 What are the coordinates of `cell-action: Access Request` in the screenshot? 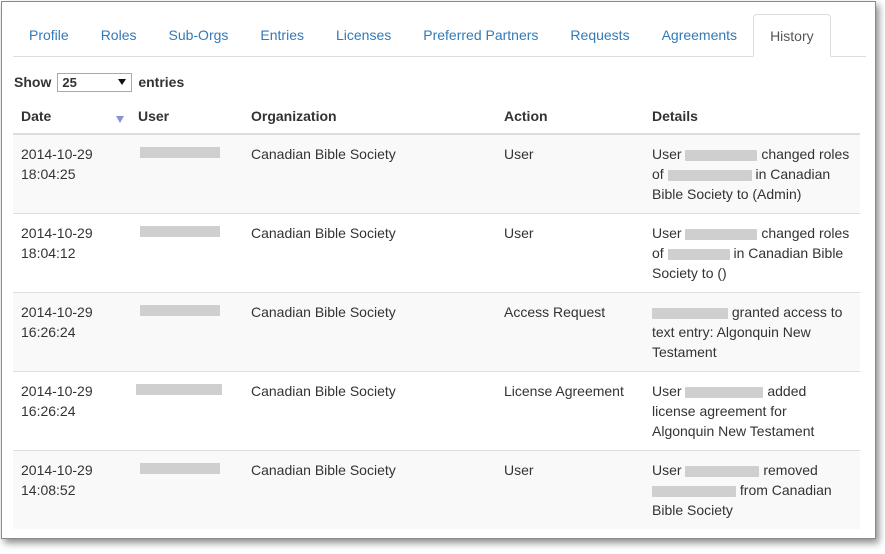 It's located at (570, 332).